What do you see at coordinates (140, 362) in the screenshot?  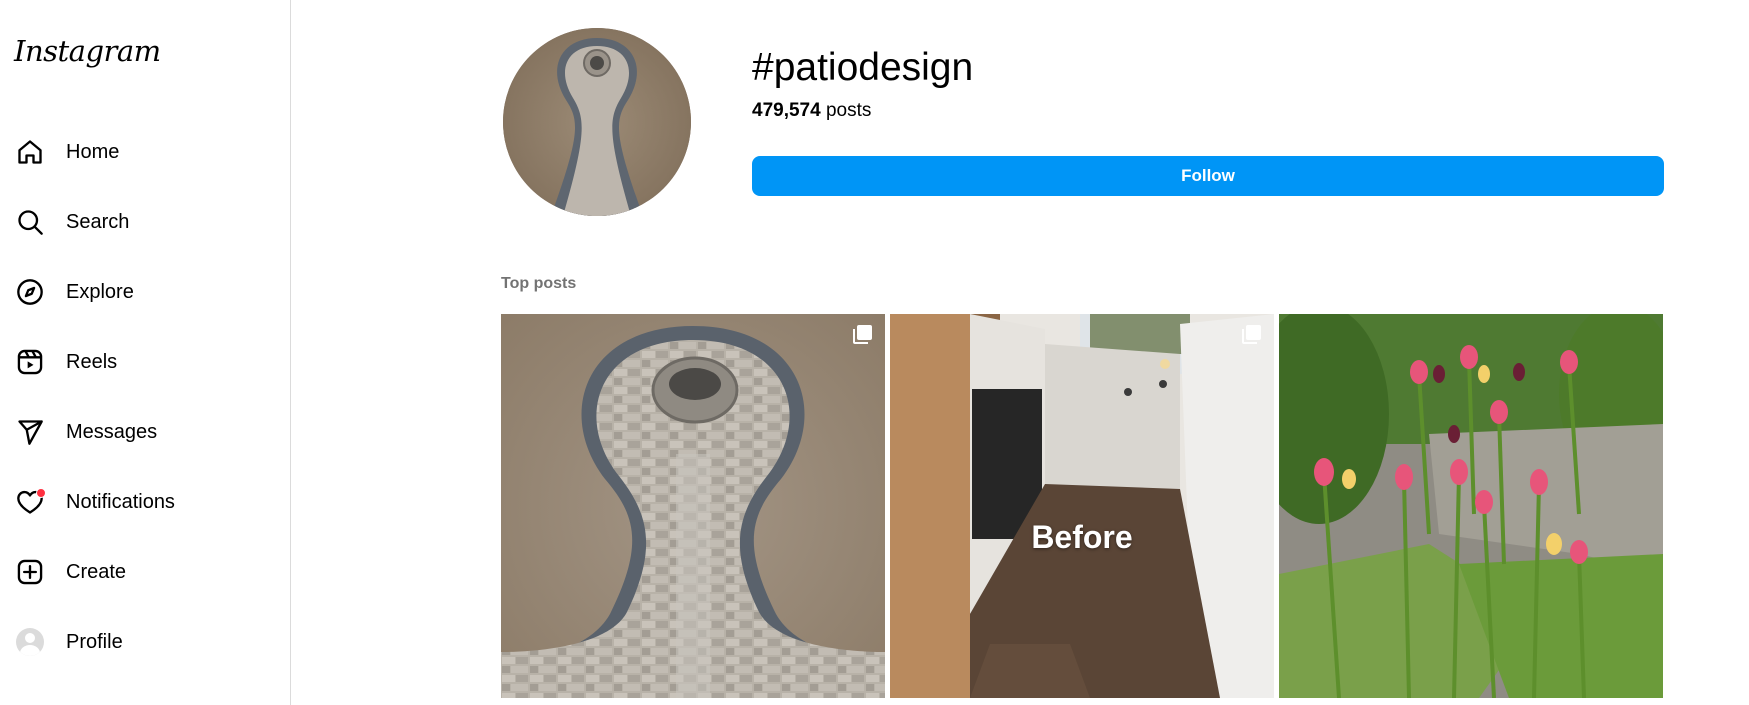 I see `sidebar-item-reels: Reels` at bounding box center [140, 362].